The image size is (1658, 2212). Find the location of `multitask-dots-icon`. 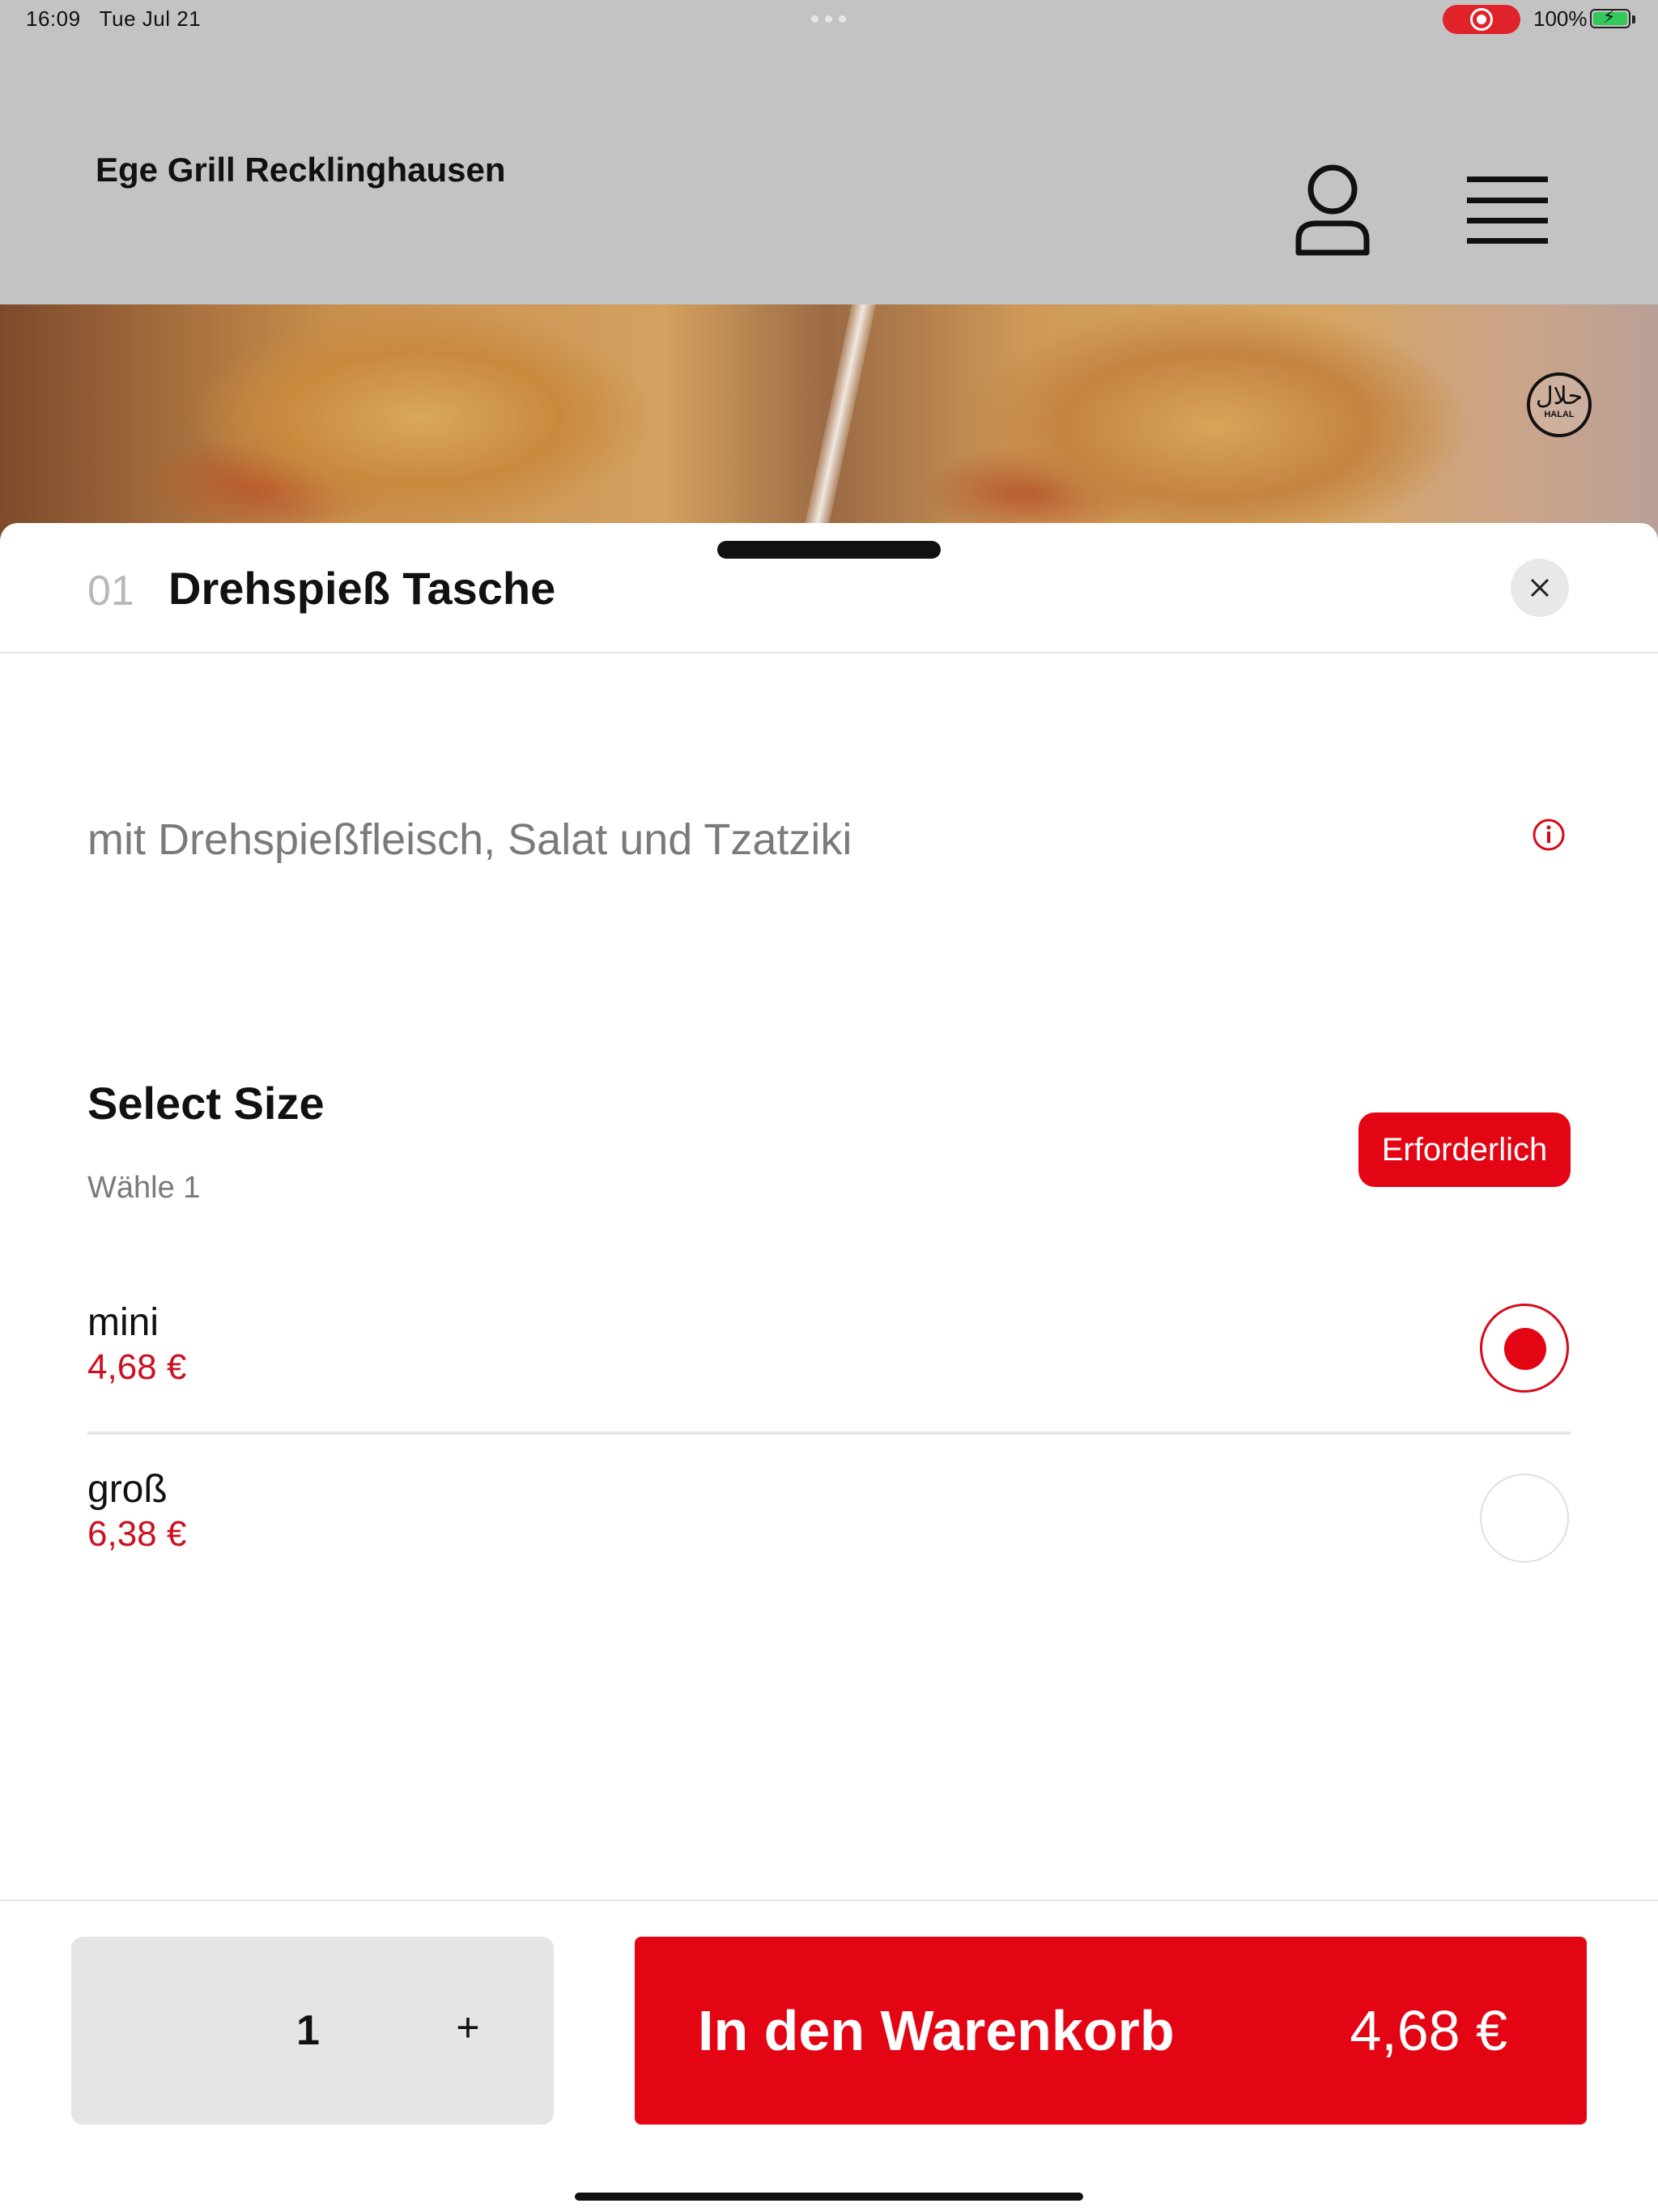

multitask-dots-icon is located at coordinates (828, 19).